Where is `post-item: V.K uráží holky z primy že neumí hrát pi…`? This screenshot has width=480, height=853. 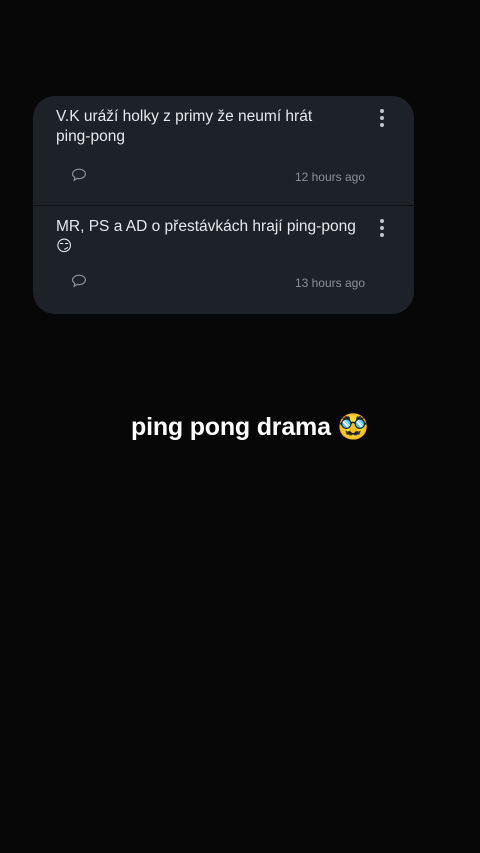 post-item: V.K uráží holky z primy že neumí hrát pi… is located at coordinates (223, 151).